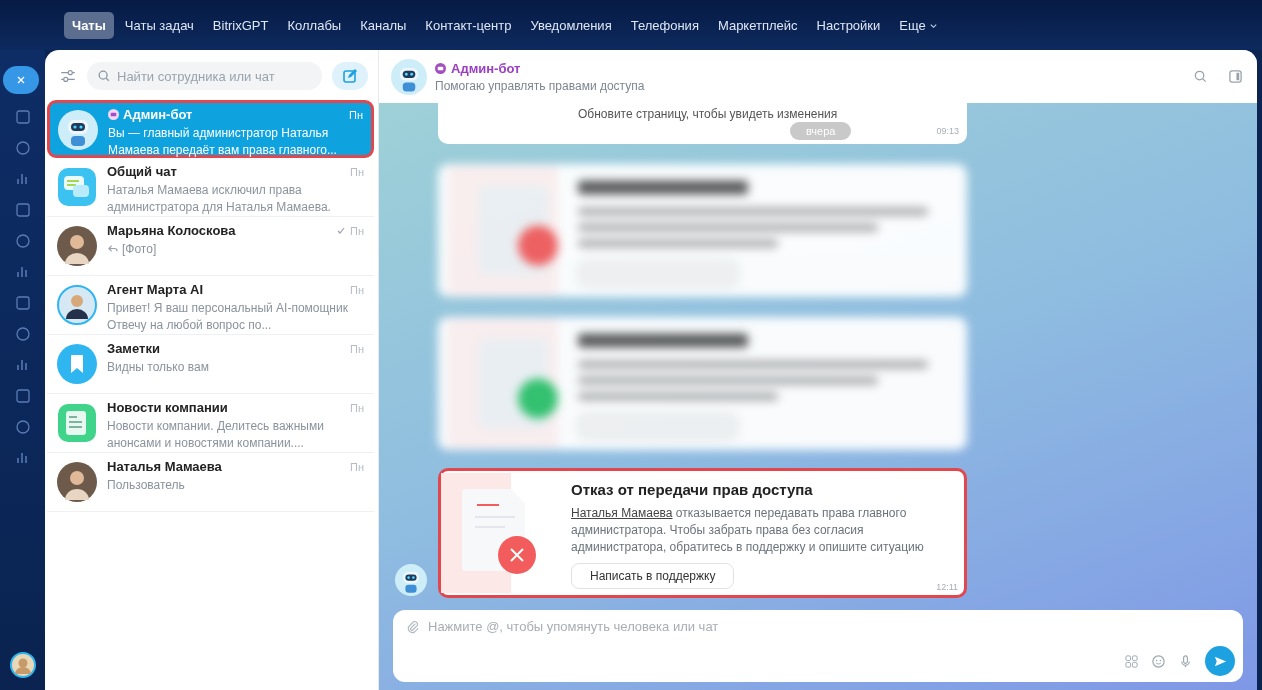 This screenshot has width=1262, height=690. Describe the element at coordinates (1235, 76) in the screenshot. I see `sidebar-toggle-icon` at that location.